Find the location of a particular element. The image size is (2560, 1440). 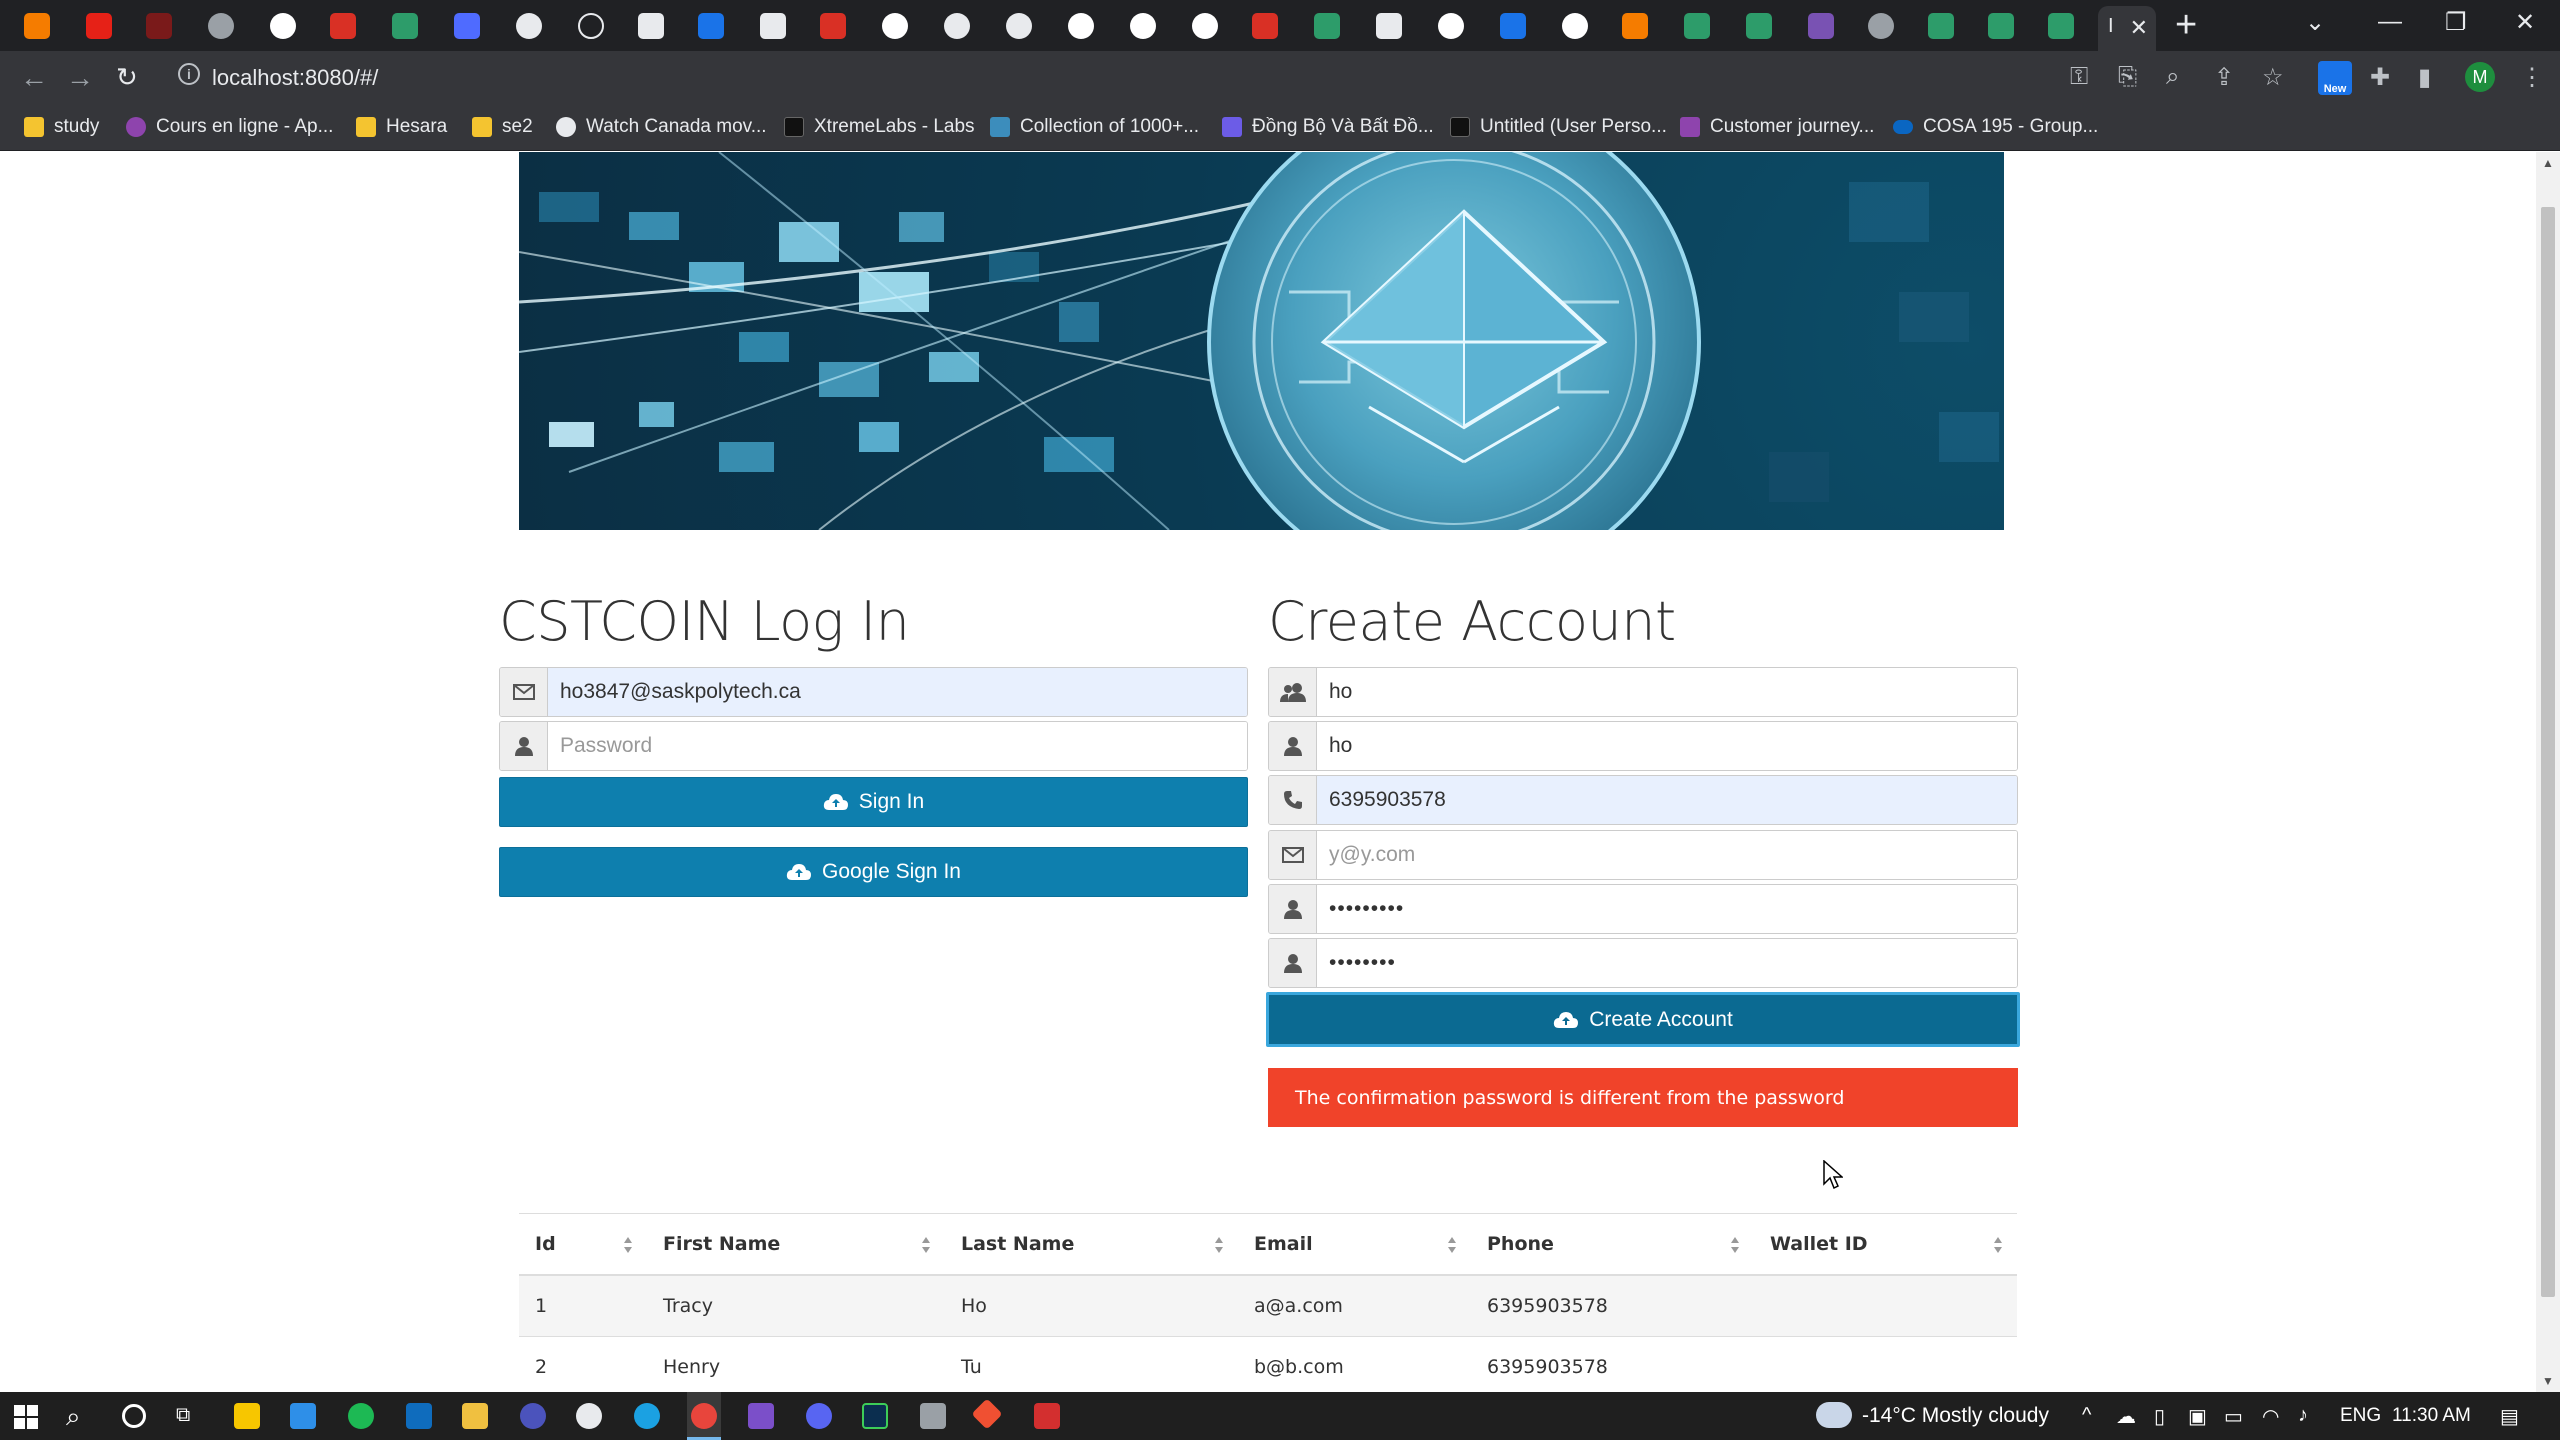

zoom-icon: ⌕ is located at coordinates (2172, 77).